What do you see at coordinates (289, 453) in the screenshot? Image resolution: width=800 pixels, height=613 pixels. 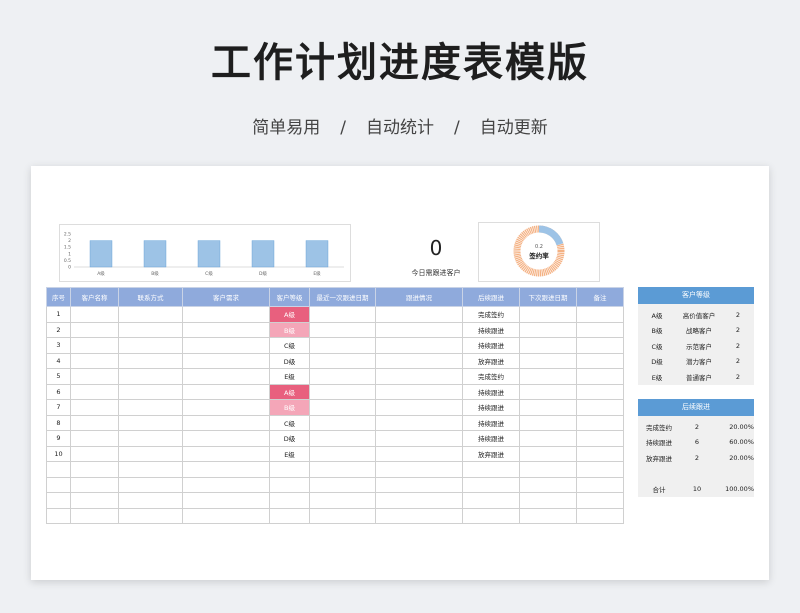 I see `table-cell: E级` at bounding box center [289, 453].